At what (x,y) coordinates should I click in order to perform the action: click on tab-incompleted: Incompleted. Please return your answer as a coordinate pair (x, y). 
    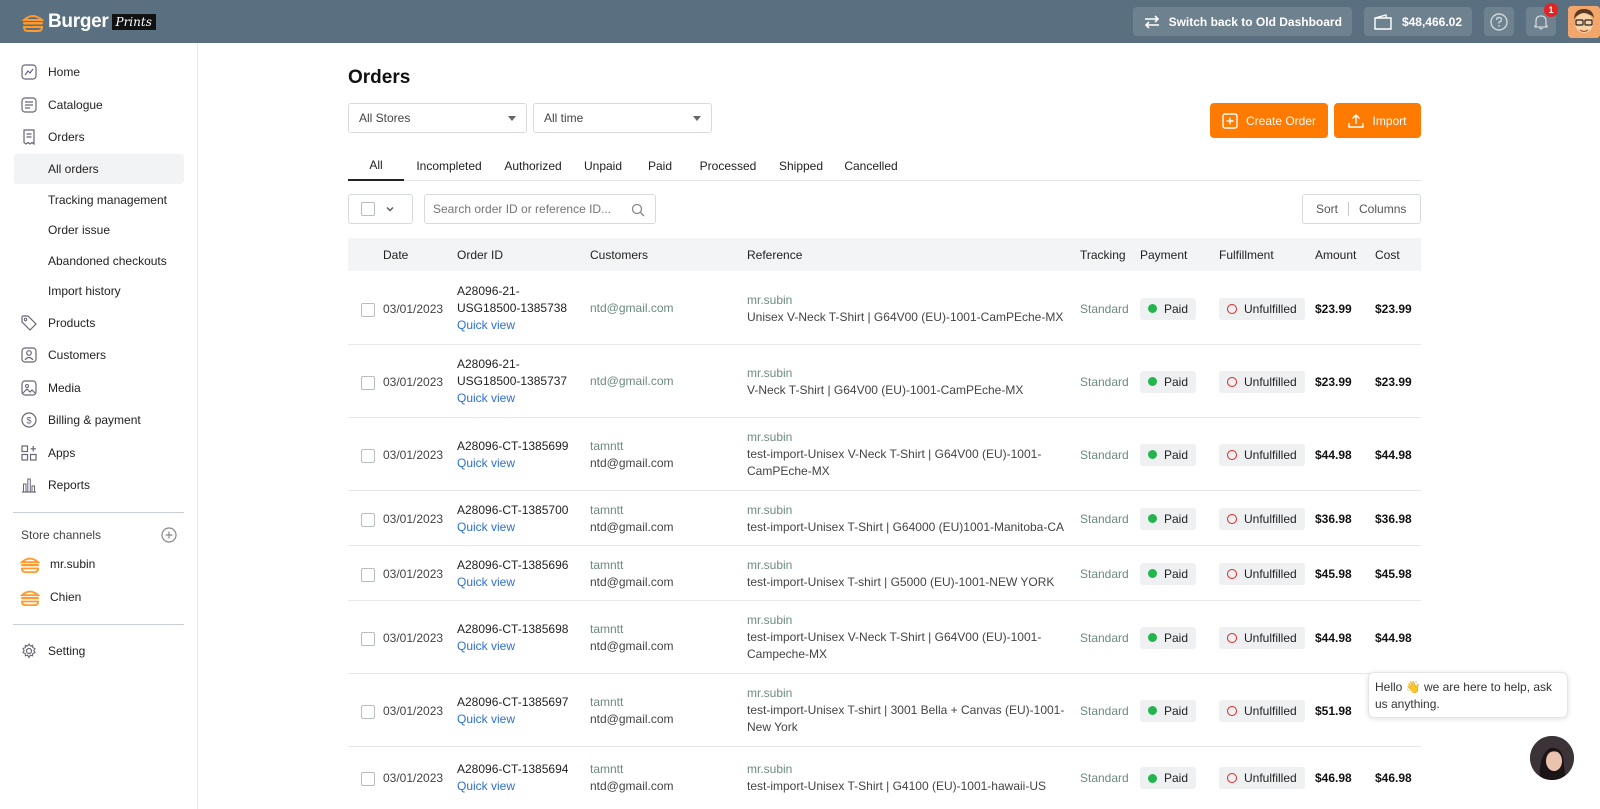
    Looking at the image, I should click on (449, 165).